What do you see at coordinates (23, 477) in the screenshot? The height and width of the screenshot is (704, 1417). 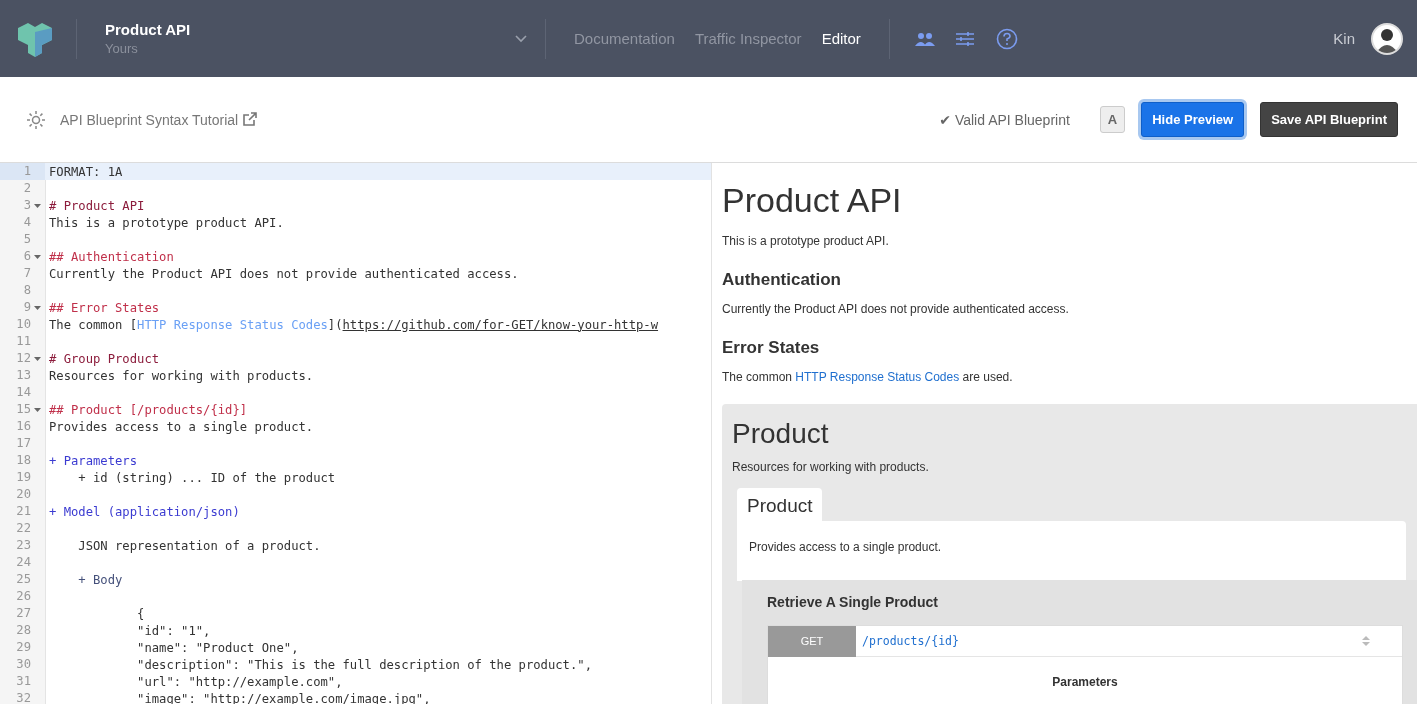 I see `line-number: 19` at bounding box center [23, 477].